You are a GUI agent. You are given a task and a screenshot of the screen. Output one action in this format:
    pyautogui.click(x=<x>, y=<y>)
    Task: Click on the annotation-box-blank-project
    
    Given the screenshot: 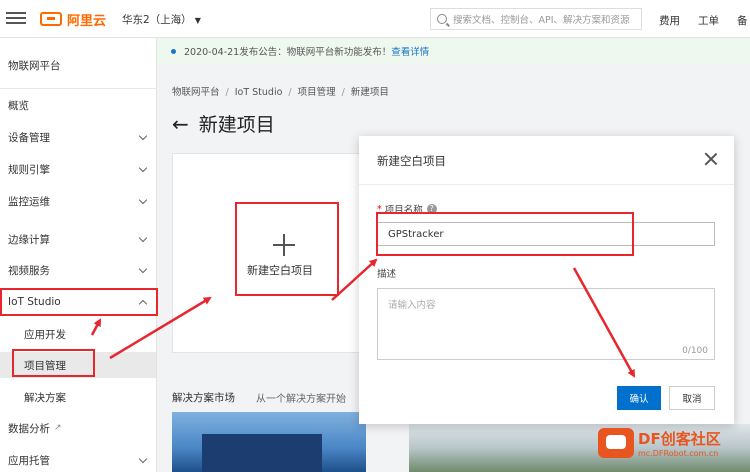 What is the action you would take?
    pyautogui.click(x=287, y=249)
    